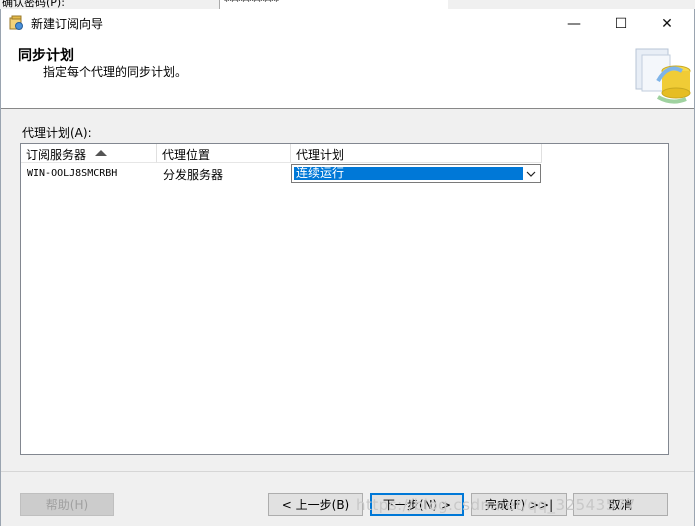 The height and width of the screenshot is (526, 695). I want to click on minimize-button: —, so click(574, 23).